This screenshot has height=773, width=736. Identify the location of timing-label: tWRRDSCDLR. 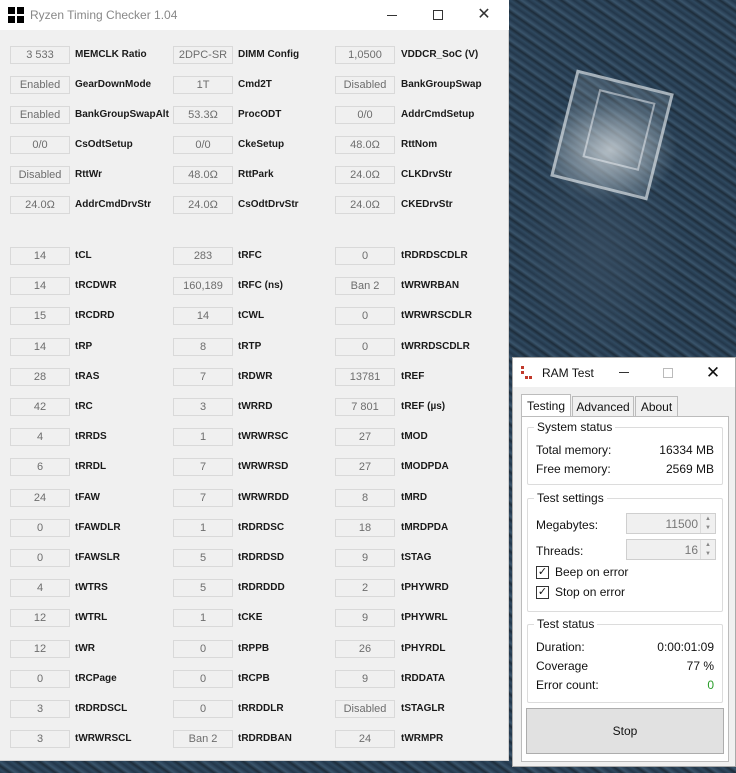
(435, 346).